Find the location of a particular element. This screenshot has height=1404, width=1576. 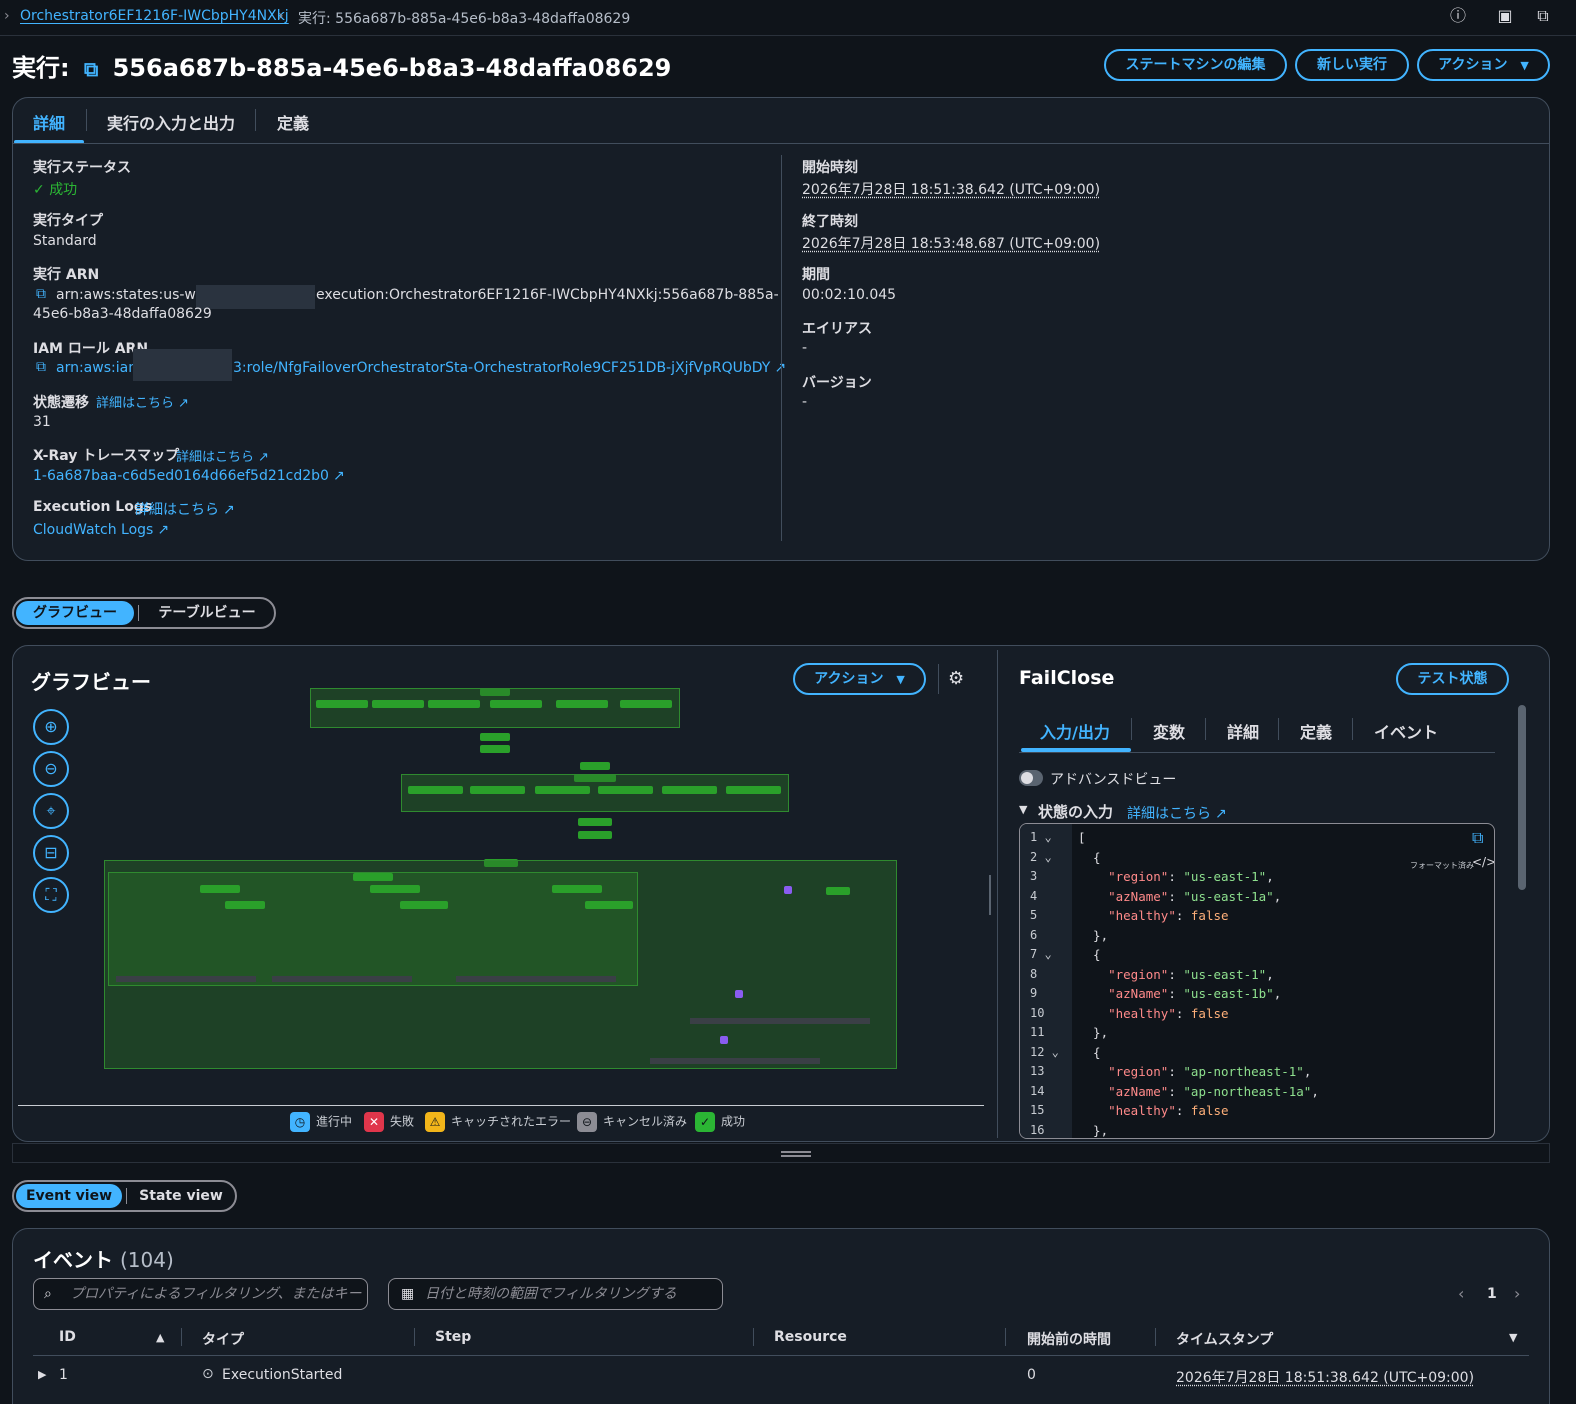

breadcrumb-parent: Orchestrator6EF1216F-IWCbpHY4NXkj is located at coordinates (154, 16).